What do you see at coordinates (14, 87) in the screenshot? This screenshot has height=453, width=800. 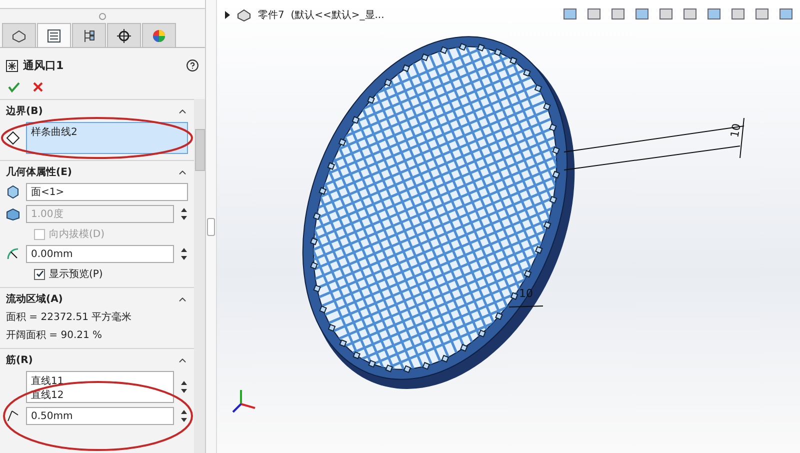 I see `ok-button` at bounding box center [14, 87].